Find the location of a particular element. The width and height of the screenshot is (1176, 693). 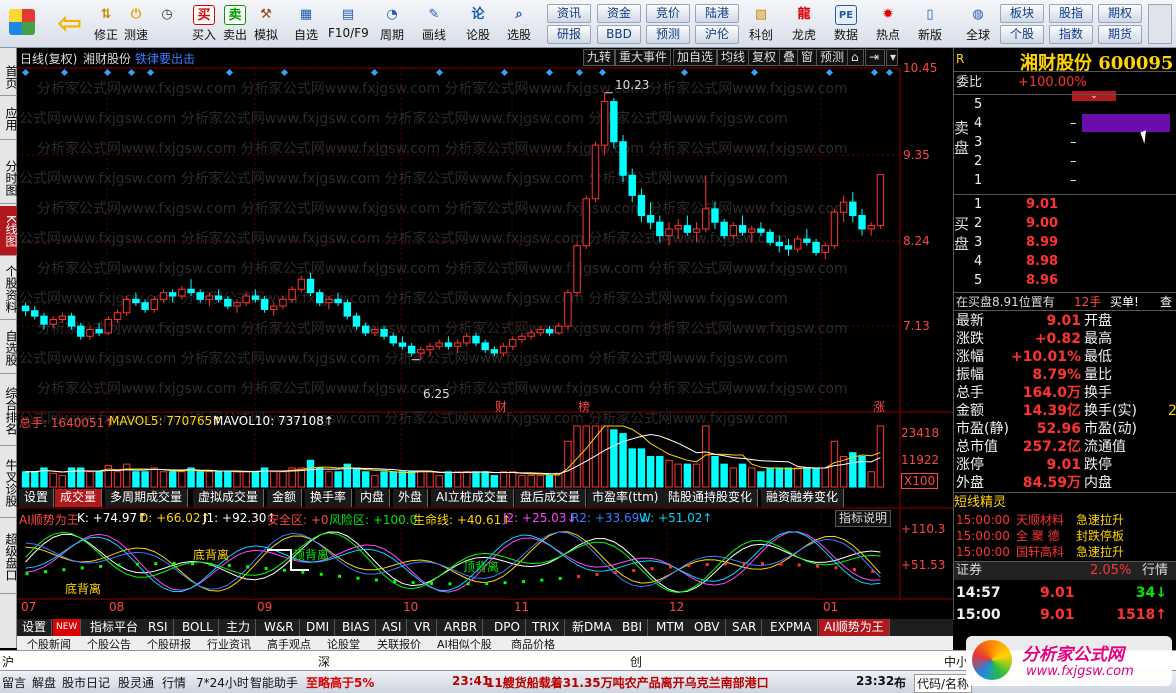

btab-trix: TRIX is located at coordinates (546, 627).